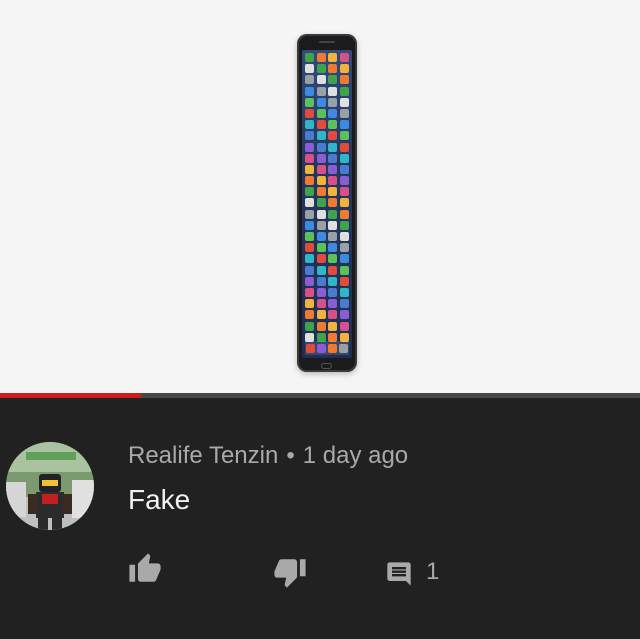 The height and width of the screenshot is (639, 640). Describe the element at coordinates (399, 574) in the screenshot. I see `comment-icon` at that location.